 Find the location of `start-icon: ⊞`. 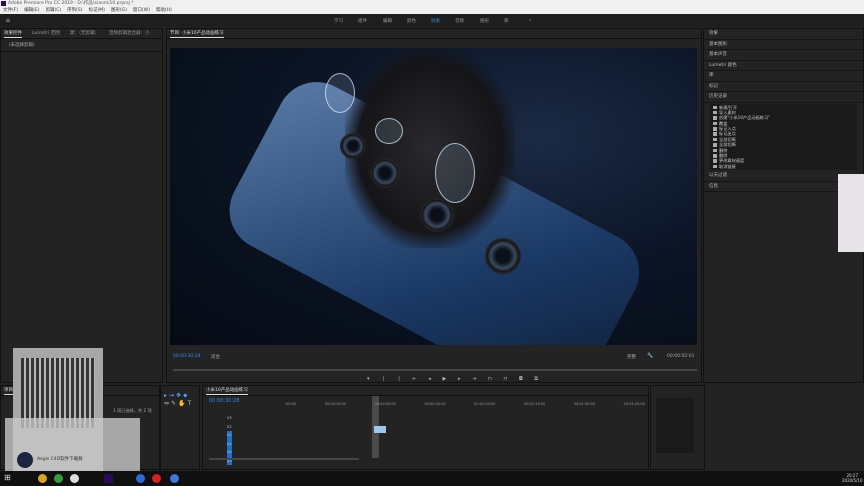

start-icon: ⊞ is located at coordinates (7, 477).